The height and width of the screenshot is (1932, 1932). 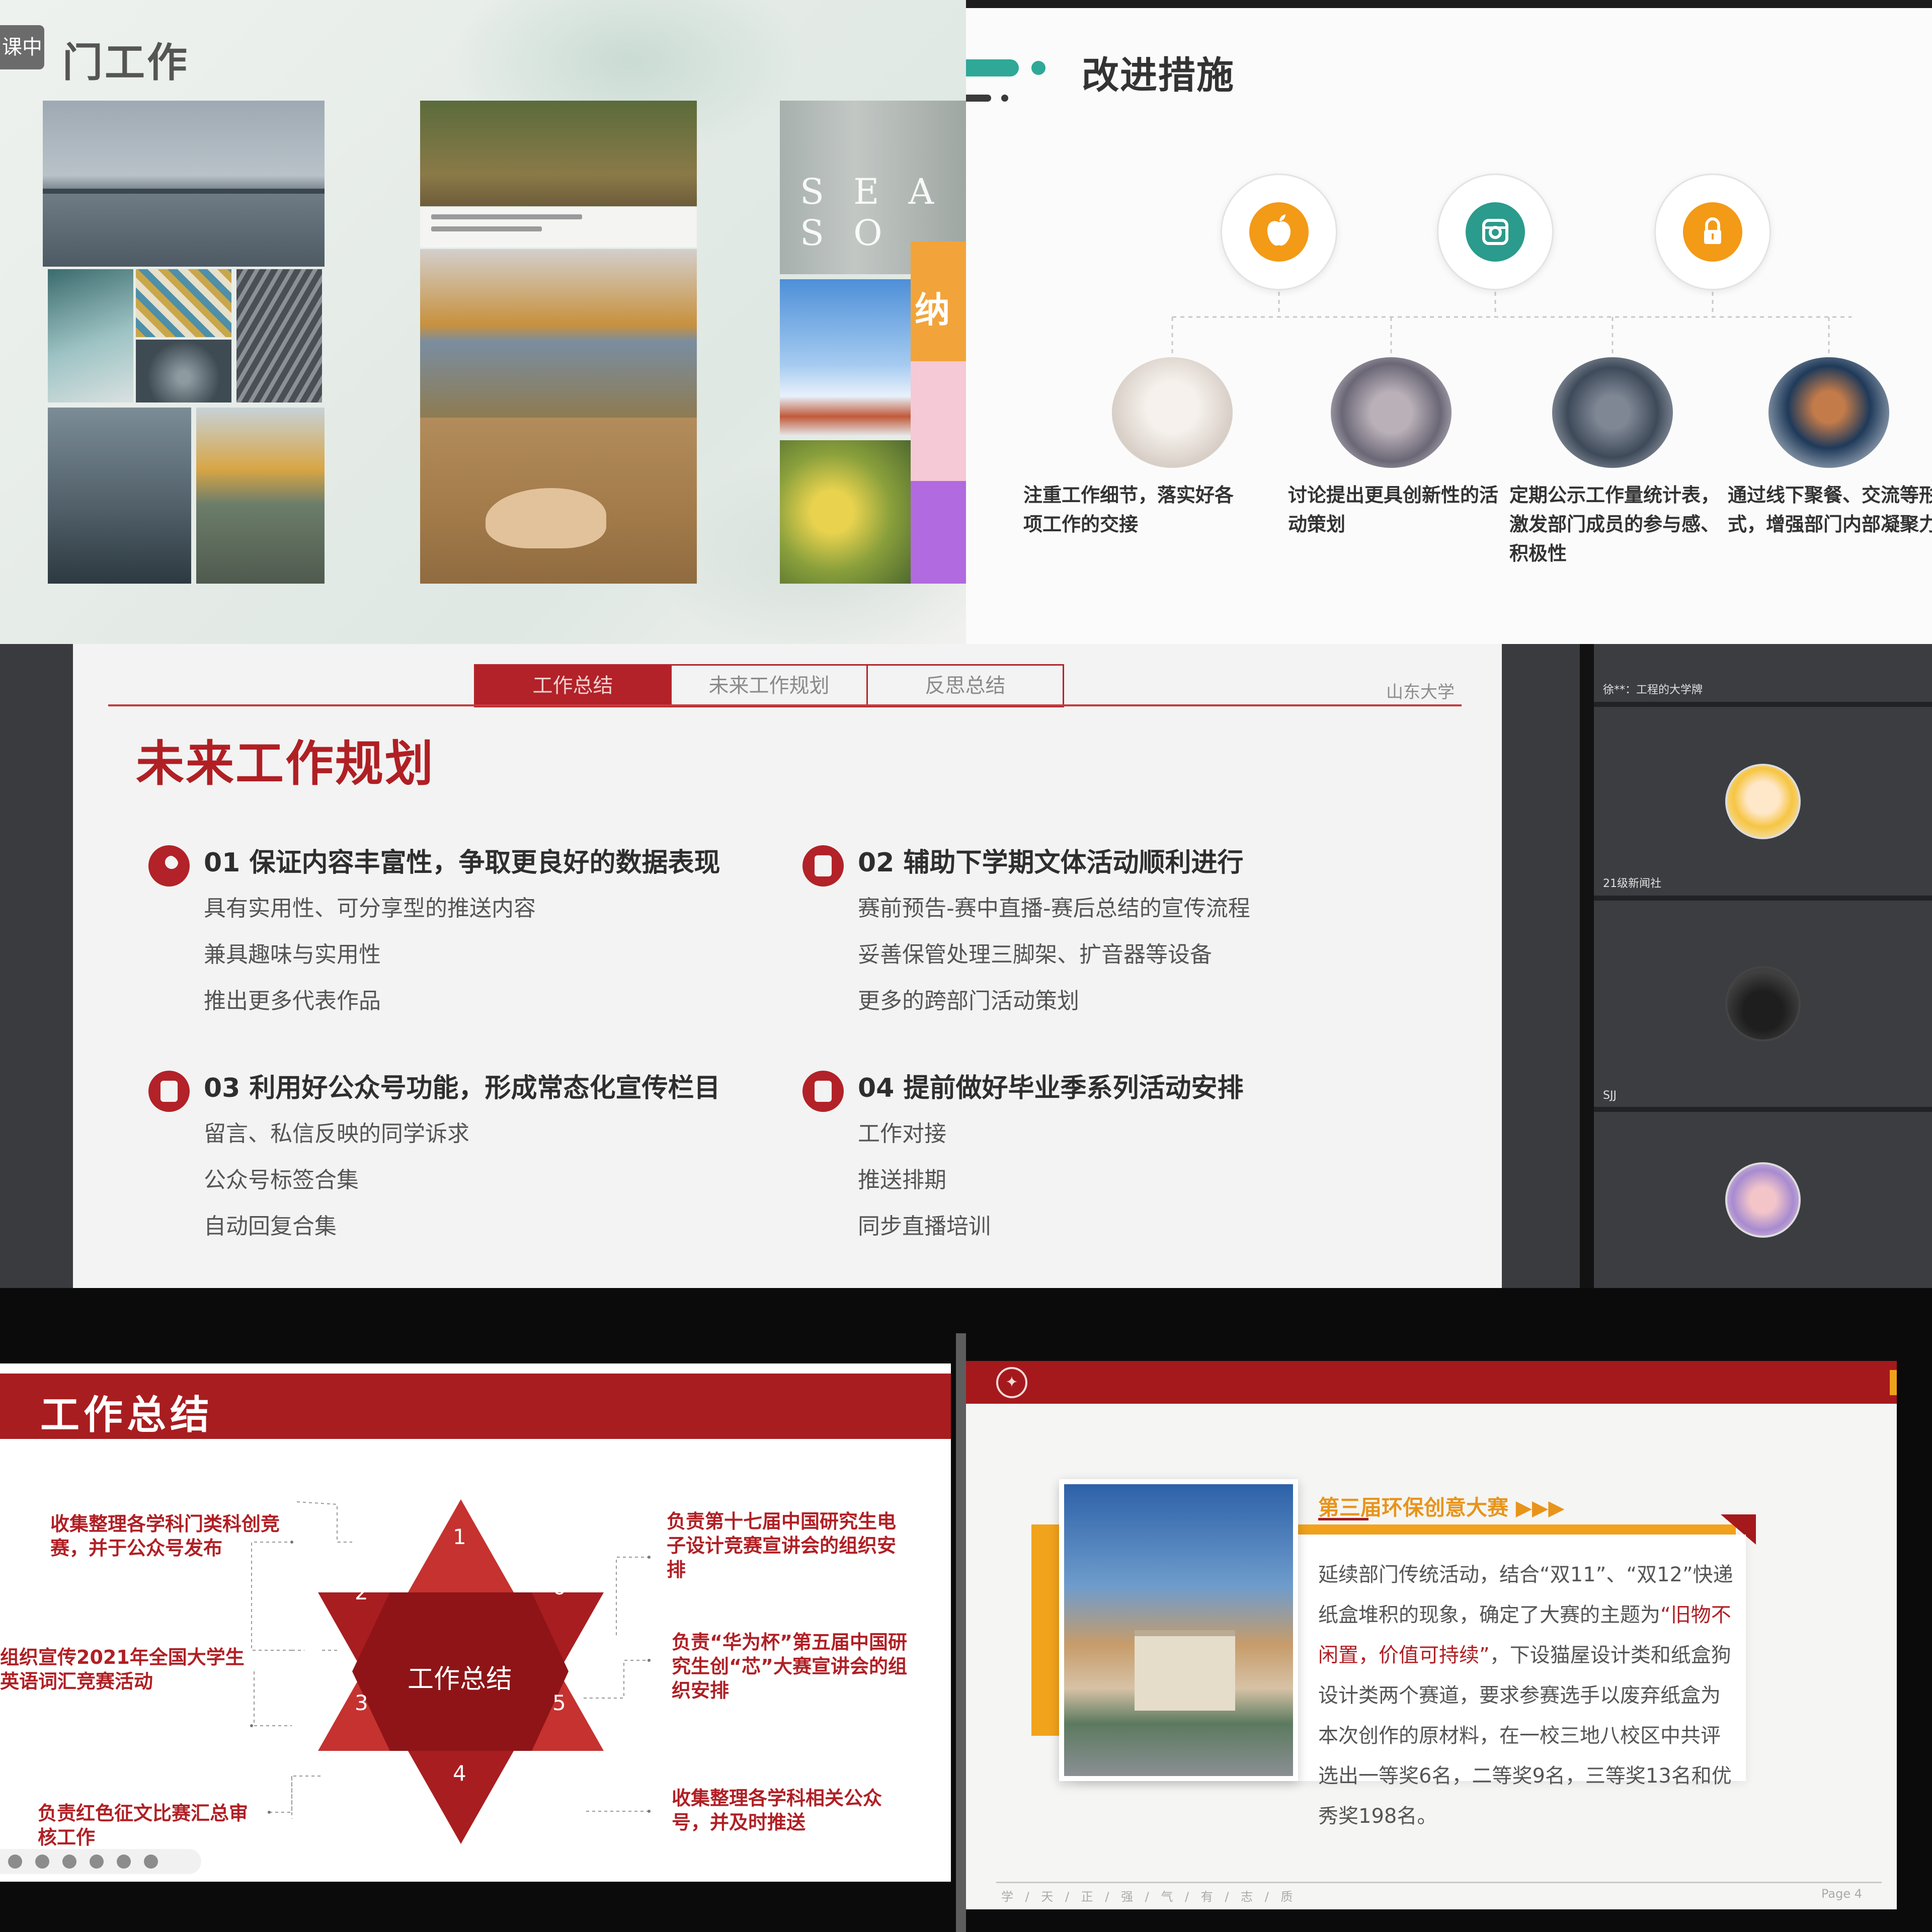 I want to click on dog, so click(x=546, y=518).